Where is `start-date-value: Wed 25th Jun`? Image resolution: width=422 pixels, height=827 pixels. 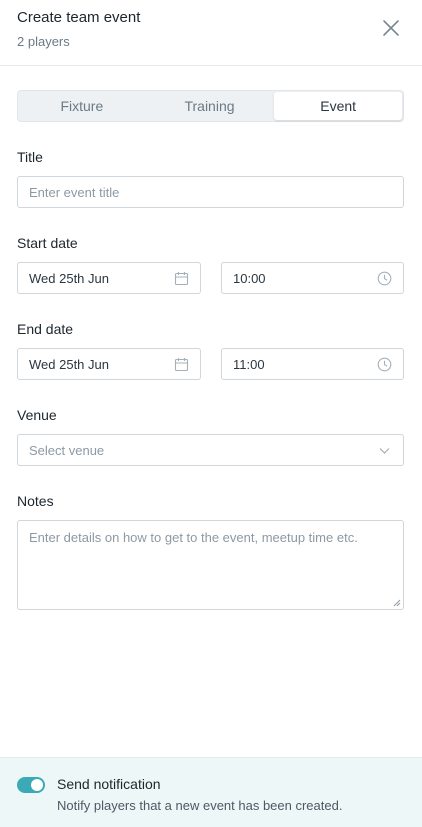 start-date-value: Wed 25th Jun is located at coordinates (69, 278).